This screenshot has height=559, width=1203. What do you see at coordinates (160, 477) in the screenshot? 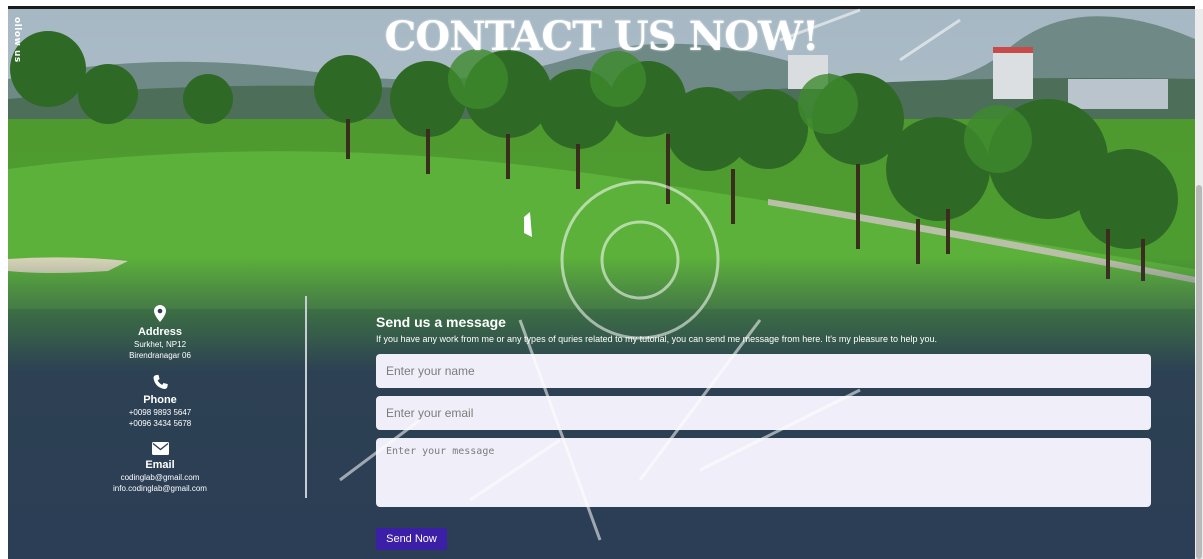
I see `email-line-1: codinglab@gmail.com` at bounding box center [160, 477].